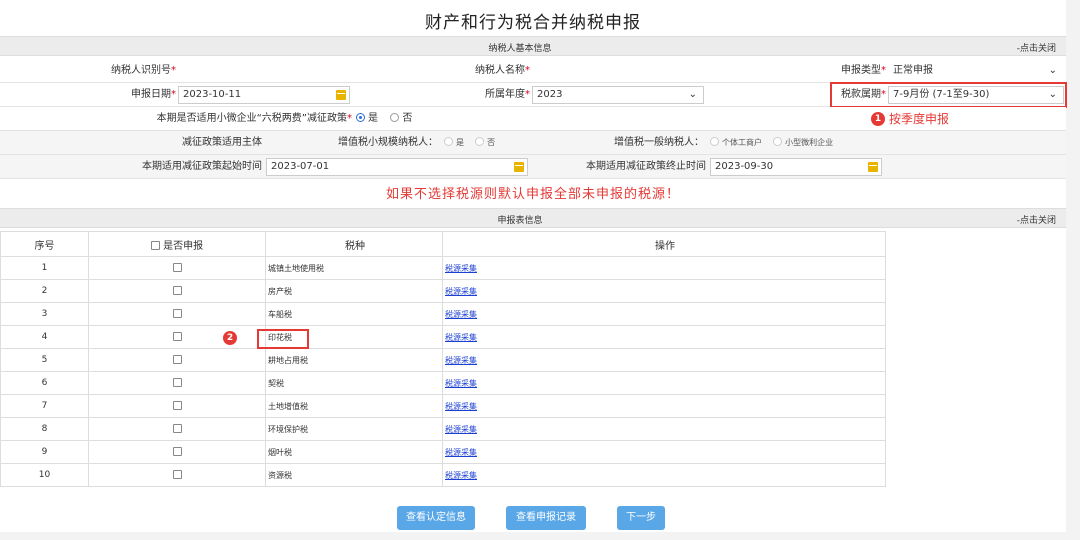 The height and width of the screenshot is (540, 1080). Describe the element at coordinates (202, 166) in the screenshot. I see `start-time-label: 本期适用减征政策起始时间` at that location.